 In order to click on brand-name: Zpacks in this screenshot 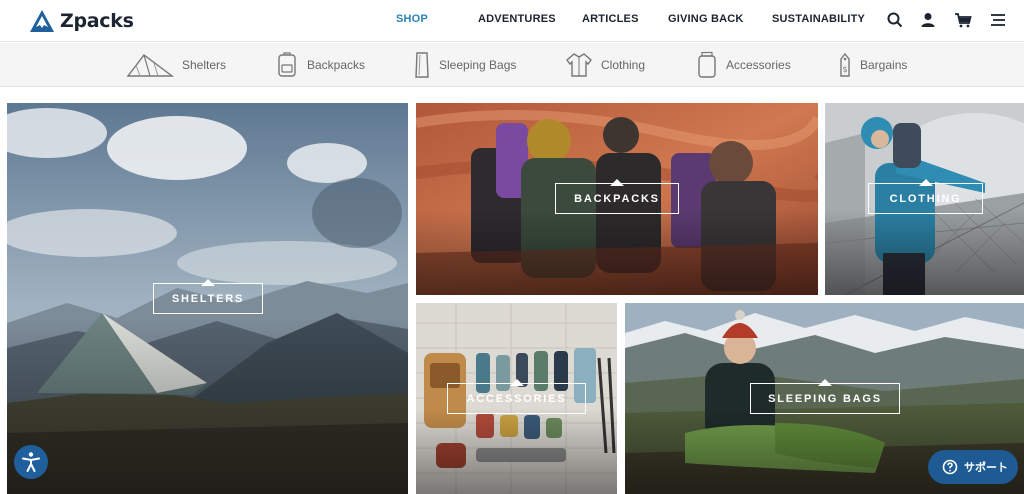, I will do `click(97, 21)`.